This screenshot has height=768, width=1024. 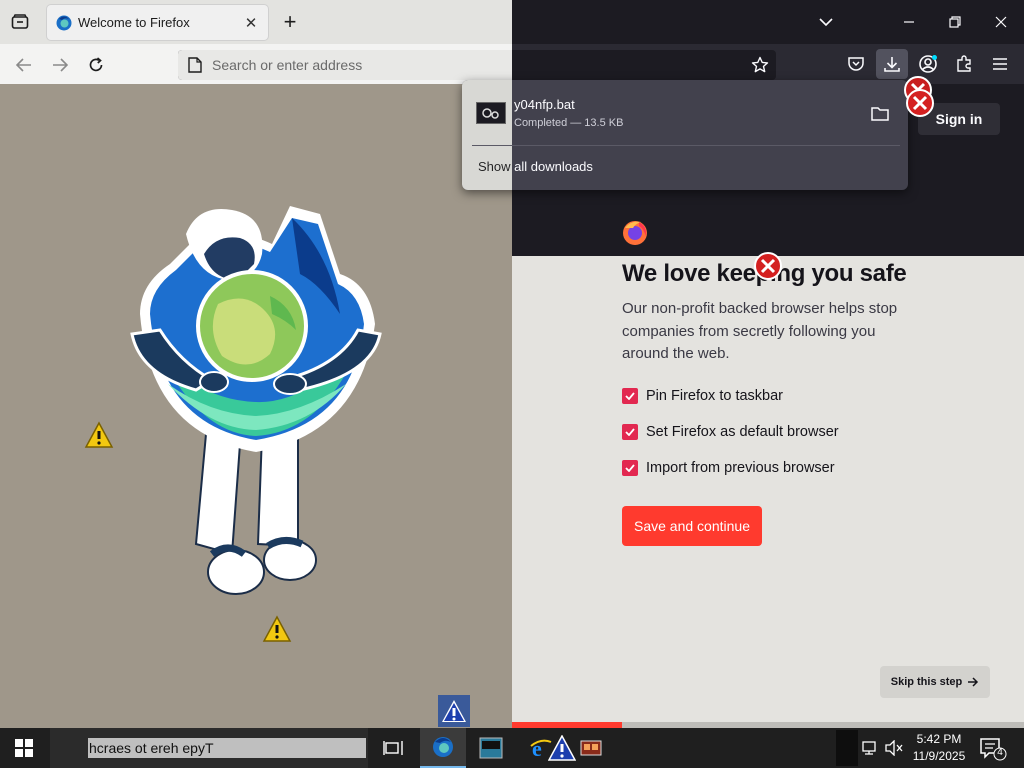 What do you see at coordinates (926, 682) in the screenshot?
I see `skip-label: Skip this step` at bounding box center [926, 682].